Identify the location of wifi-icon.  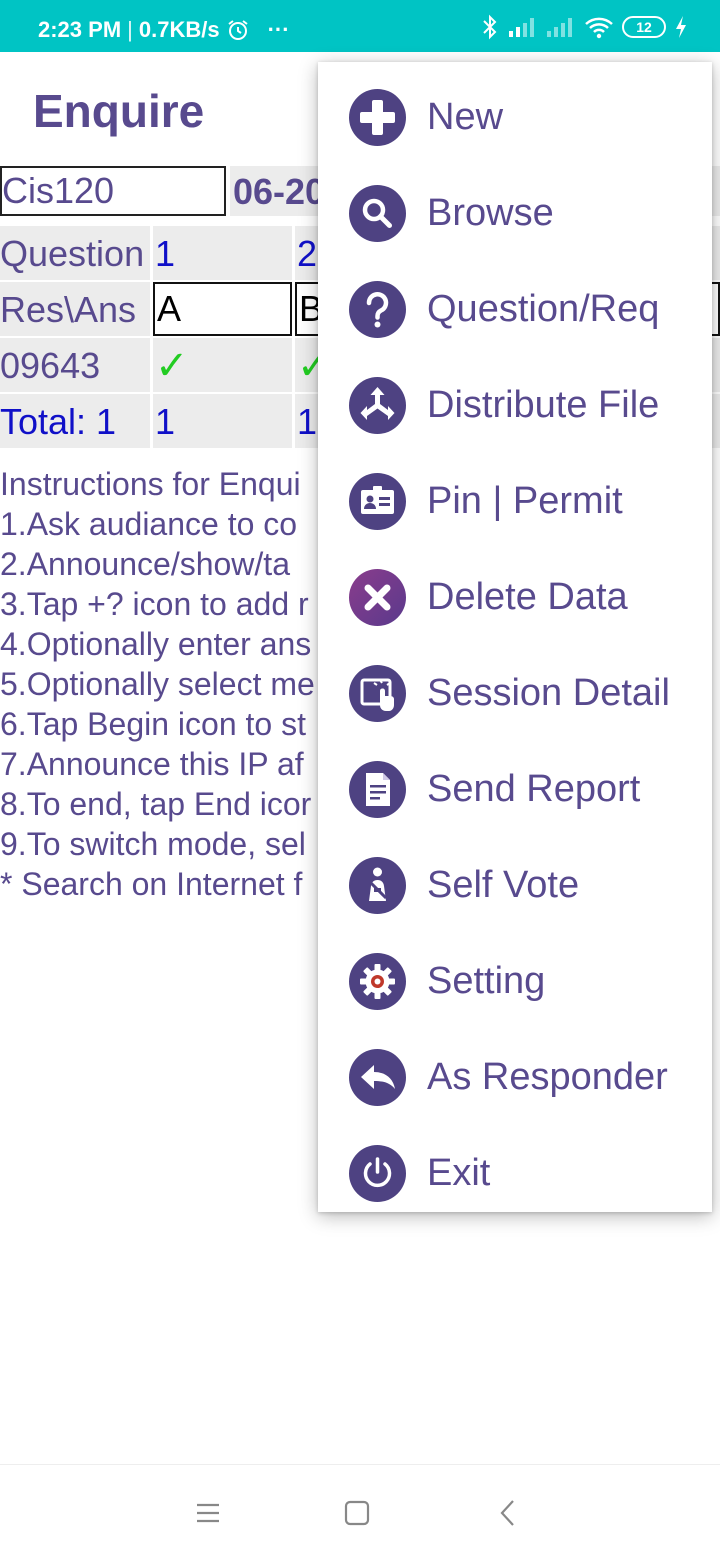
(599, 28).